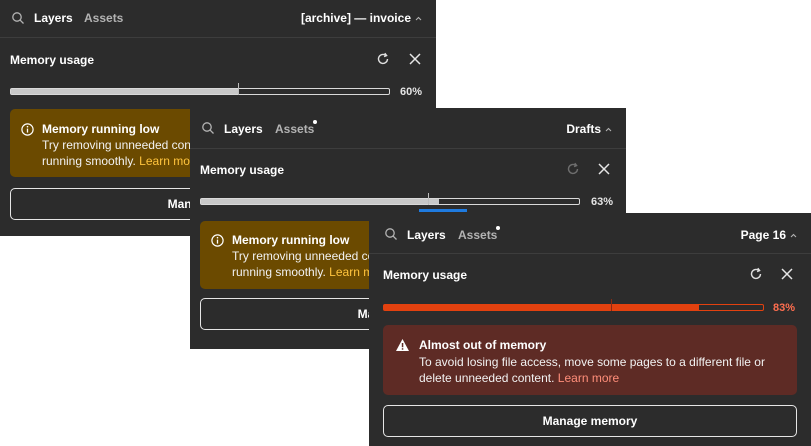 Image resolution: width=811 pixels, height=446 pixels. I want to click on alert-title: Almost out of memory, so click(483, 345).